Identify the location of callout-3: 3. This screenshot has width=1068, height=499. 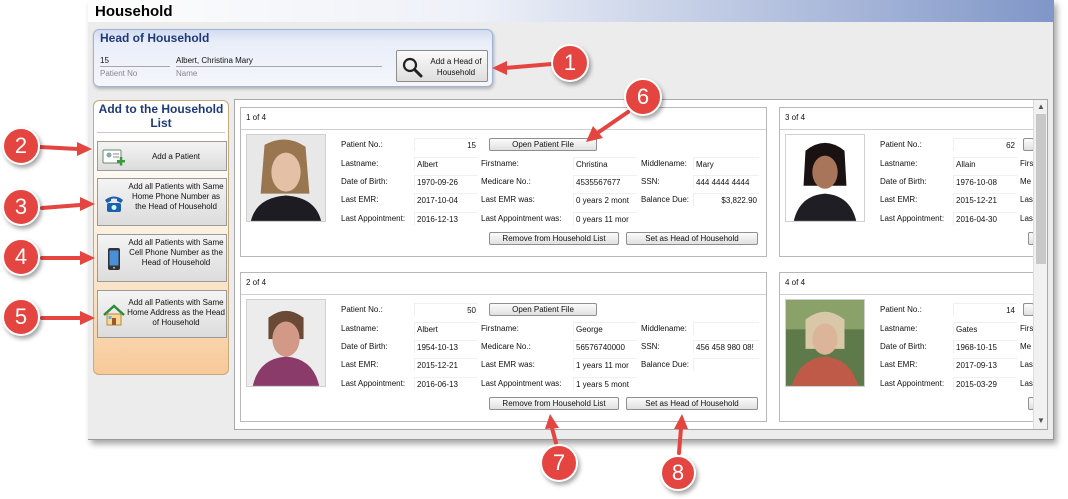
(21, 207).